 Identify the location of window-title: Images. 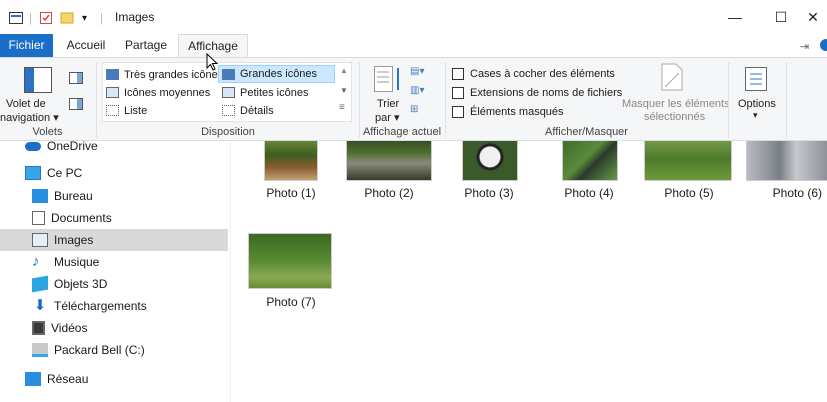
(135, 17).